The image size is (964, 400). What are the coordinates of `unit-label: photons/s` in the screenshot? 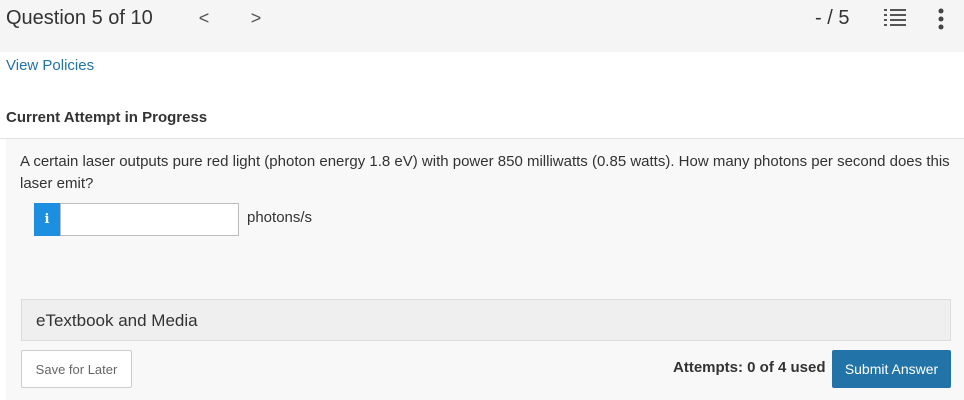 It's located at (280, 217).